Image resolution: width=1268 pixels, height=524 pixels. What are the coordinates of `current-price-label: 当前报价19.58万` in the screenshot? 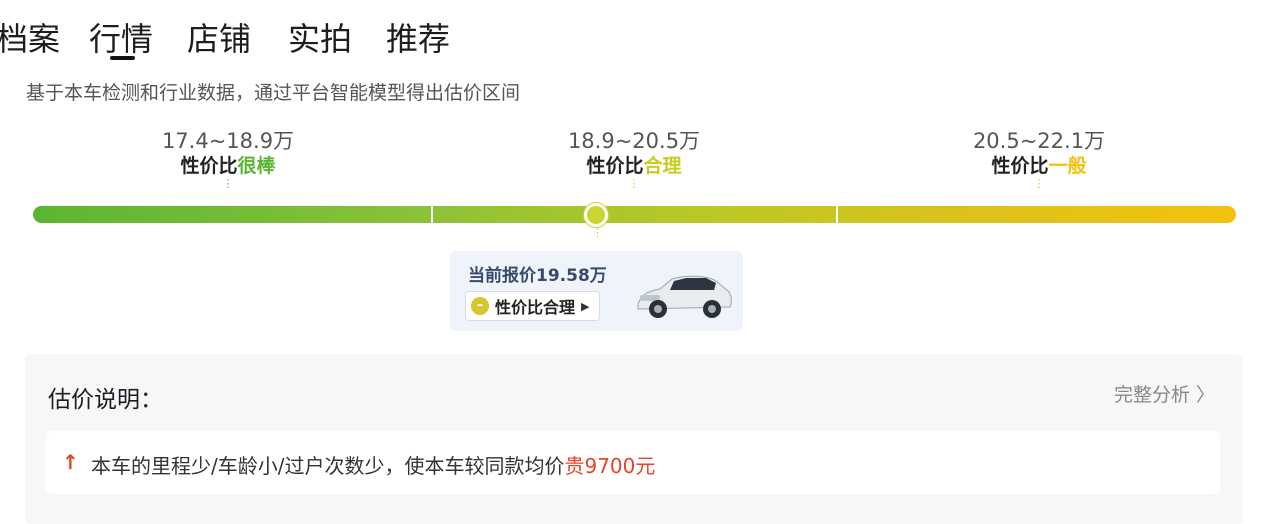 It's located at (537, 276).